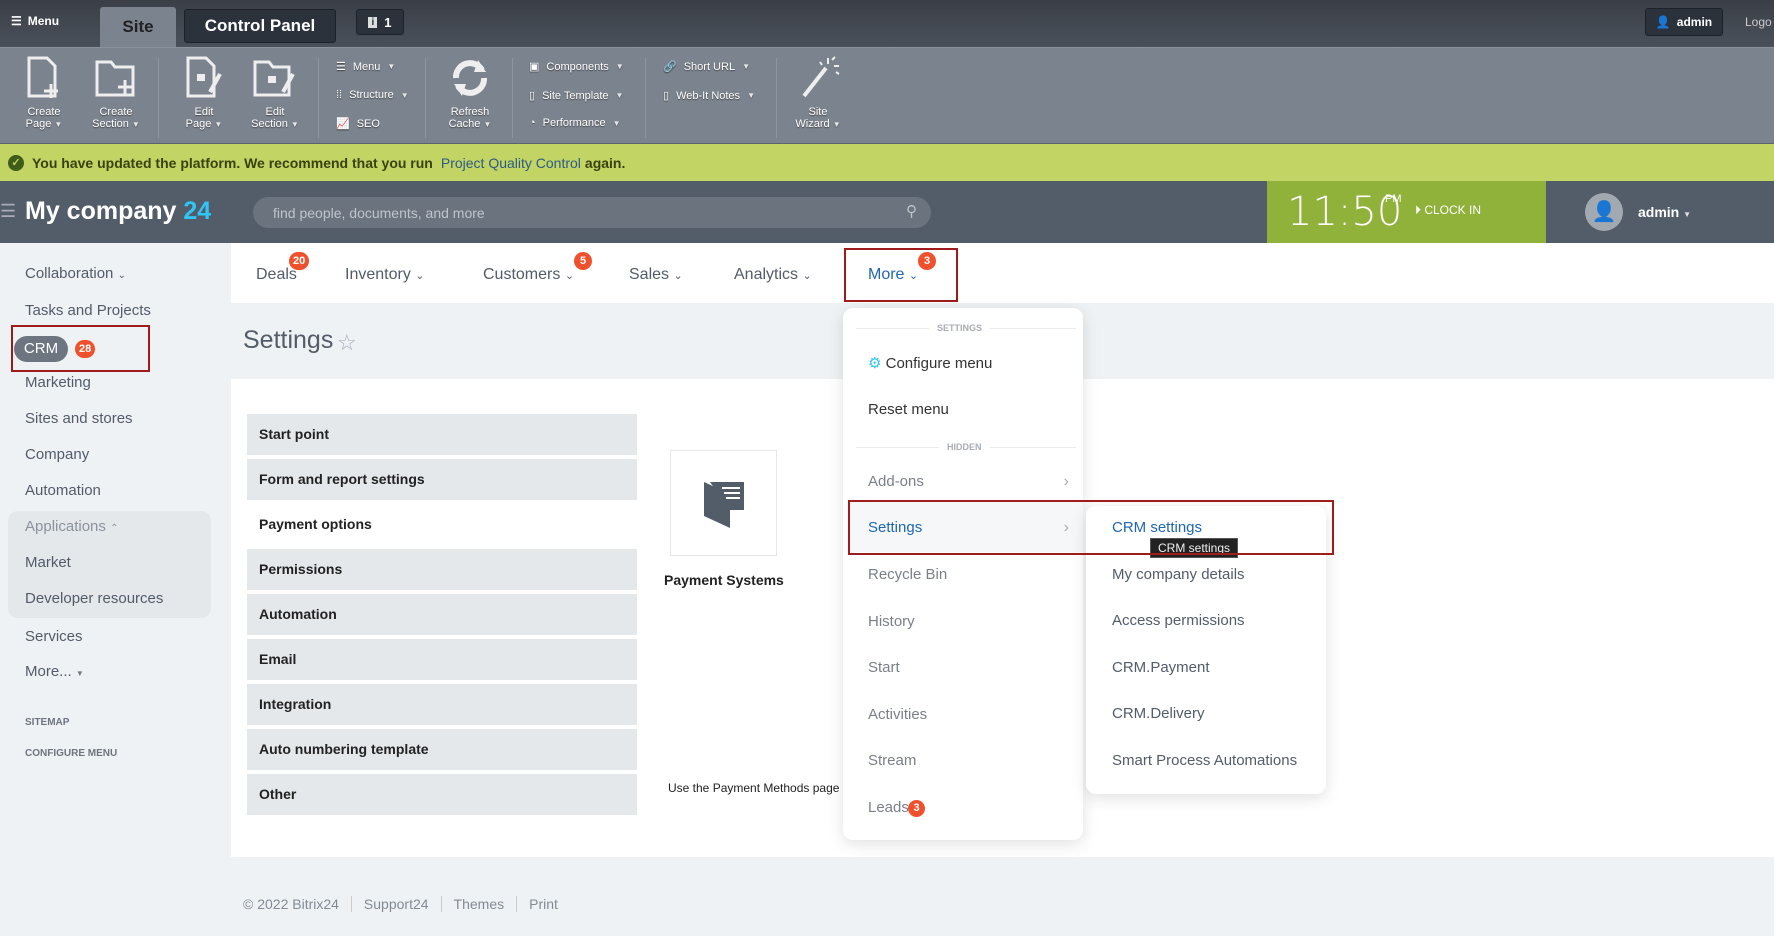 This screenshot has height=936, width=1774. Describe the element at coordinates (16, 162) in the screenshot. I see `check-circle-icon: ✓` at that location.